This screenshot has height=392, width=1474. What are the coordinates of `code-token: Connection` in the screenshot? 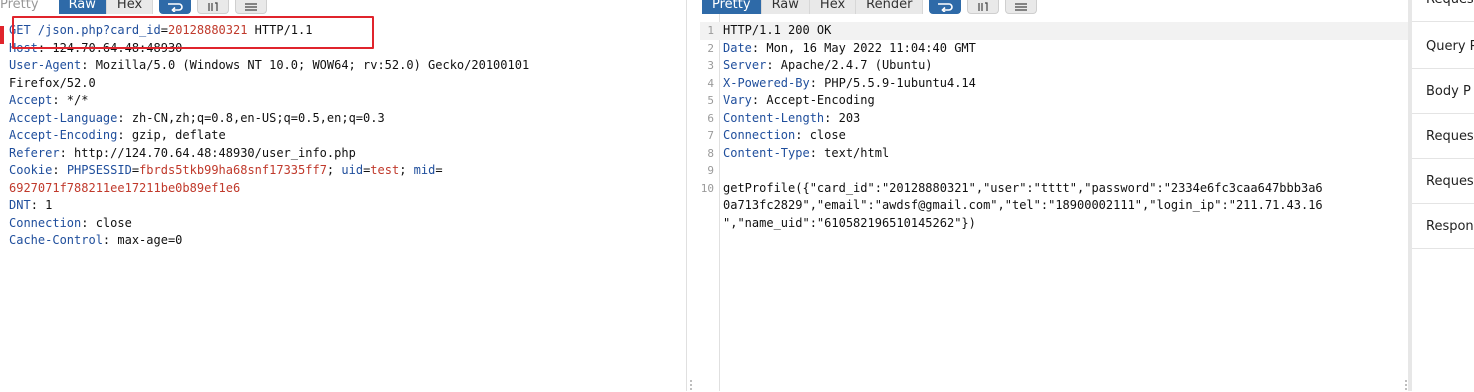 It's located at (759, 135).